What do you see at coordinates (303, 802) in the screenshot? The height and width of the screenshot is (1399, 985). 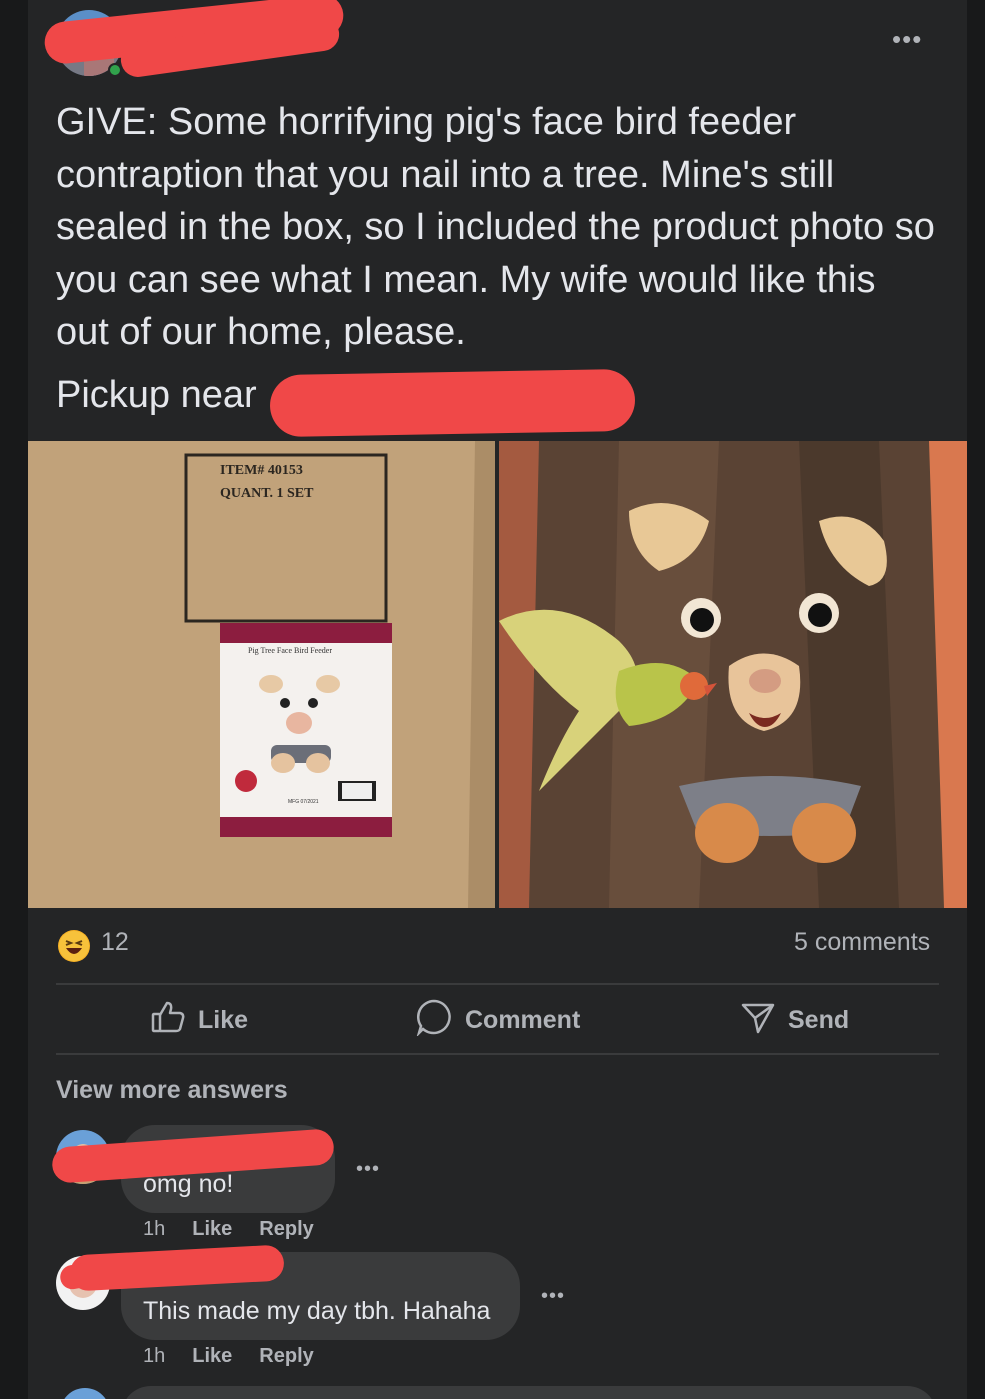 I see `product-card-code: MFG 07/2021` at bounding box center [303, 802].